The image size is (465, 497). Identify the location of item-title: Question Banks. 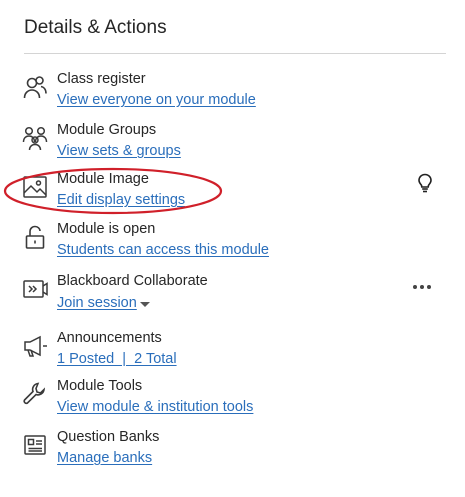
(108, 437).